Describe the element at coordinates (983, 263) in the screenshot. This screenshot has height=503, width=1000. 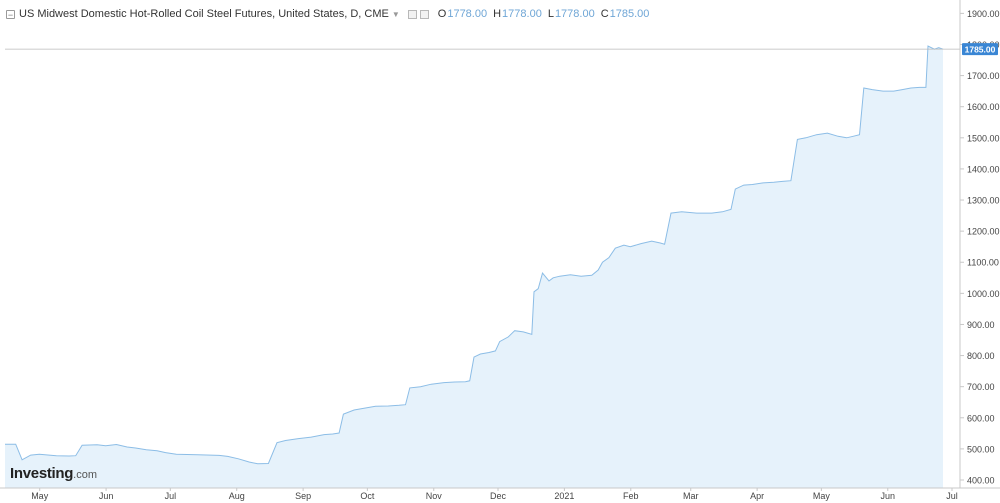
I see `y-tick-label: 1100.00` at that location.